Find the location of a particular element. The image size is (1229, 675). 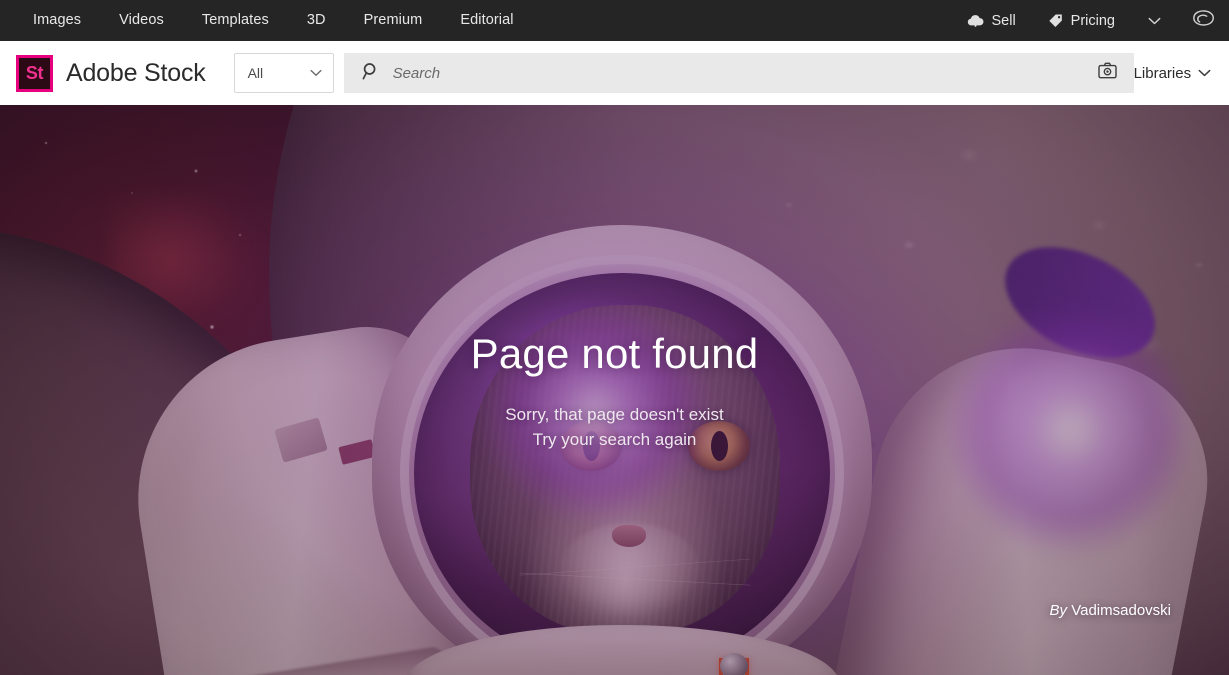

sell-link: Sell is located at coordinates (991, 20).